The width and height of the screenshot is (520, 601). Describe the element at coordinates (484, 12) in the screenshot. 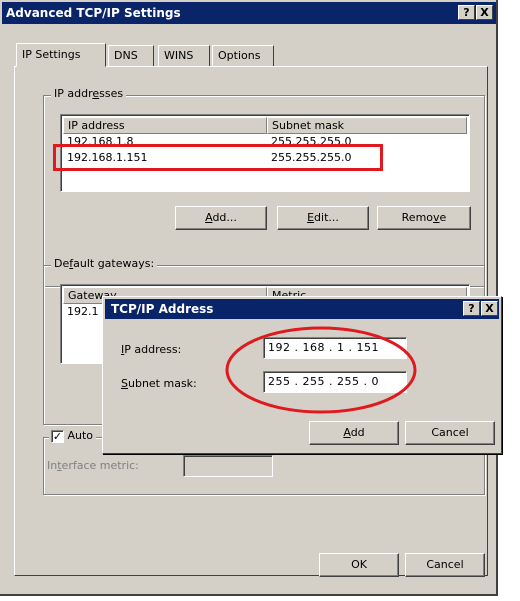

I see `close-button: X` at that location.